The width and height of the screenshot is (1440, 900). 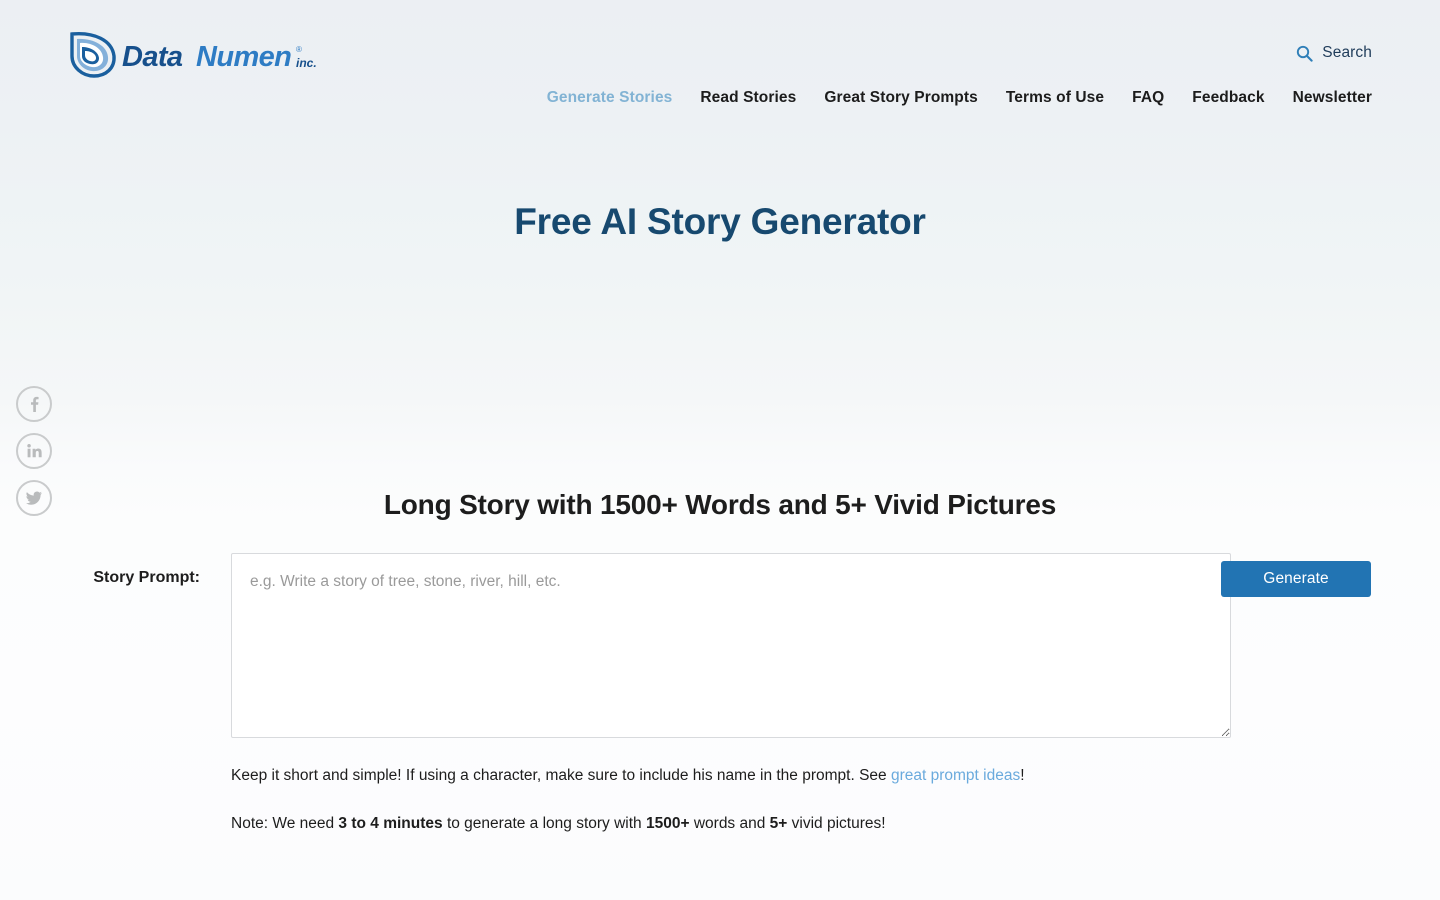 I want to click on nav-item-faq: FAQ, so click(x=1148, y=98).